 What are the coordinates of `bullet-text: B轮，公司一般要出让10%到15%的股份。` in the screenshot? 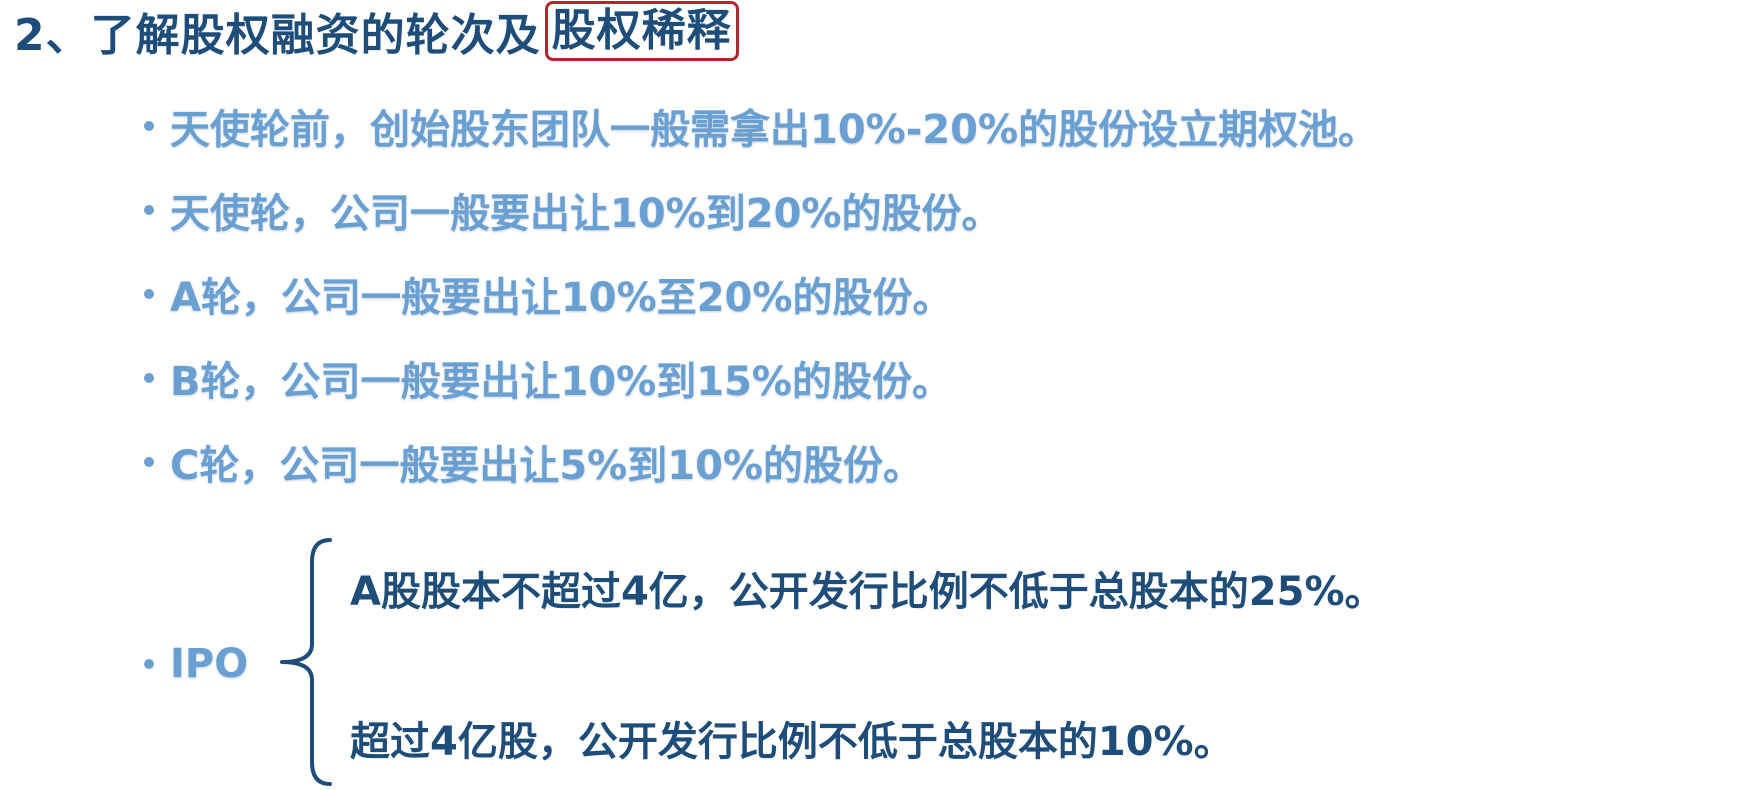 It's located at (561, 382).